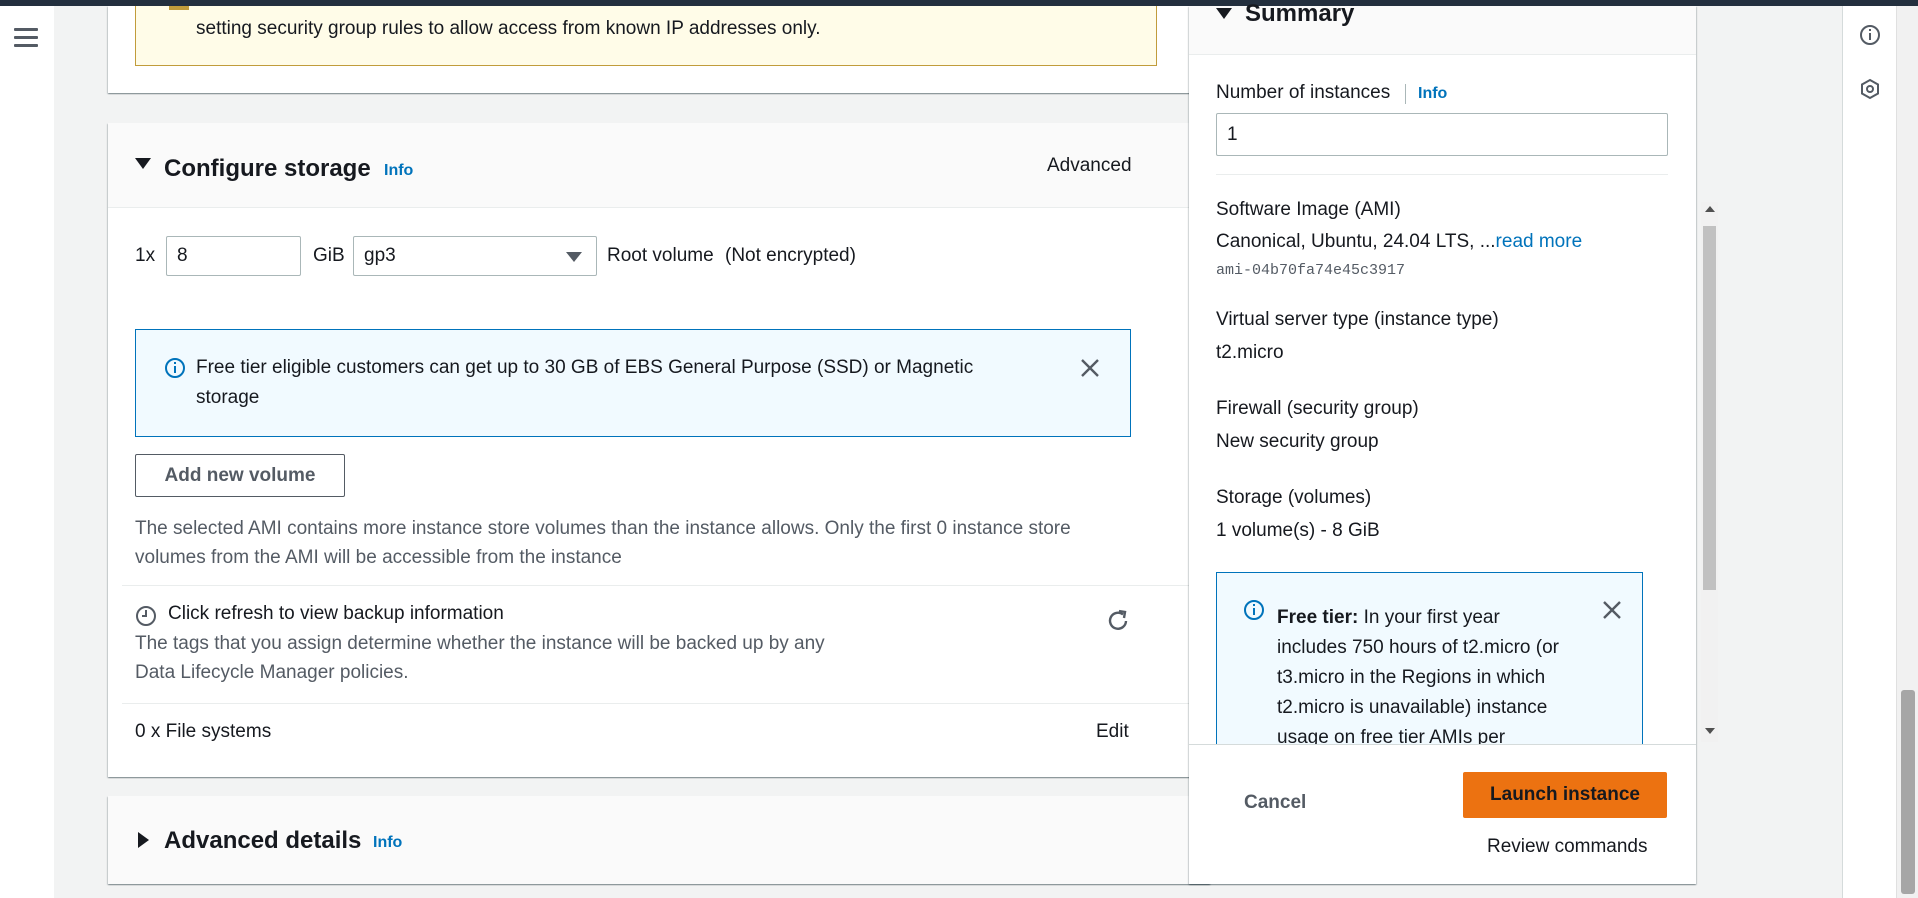 This screenshot has height=898, width=1918. I want to click on num-instances-label: Number of instances, so click(1303, 92).